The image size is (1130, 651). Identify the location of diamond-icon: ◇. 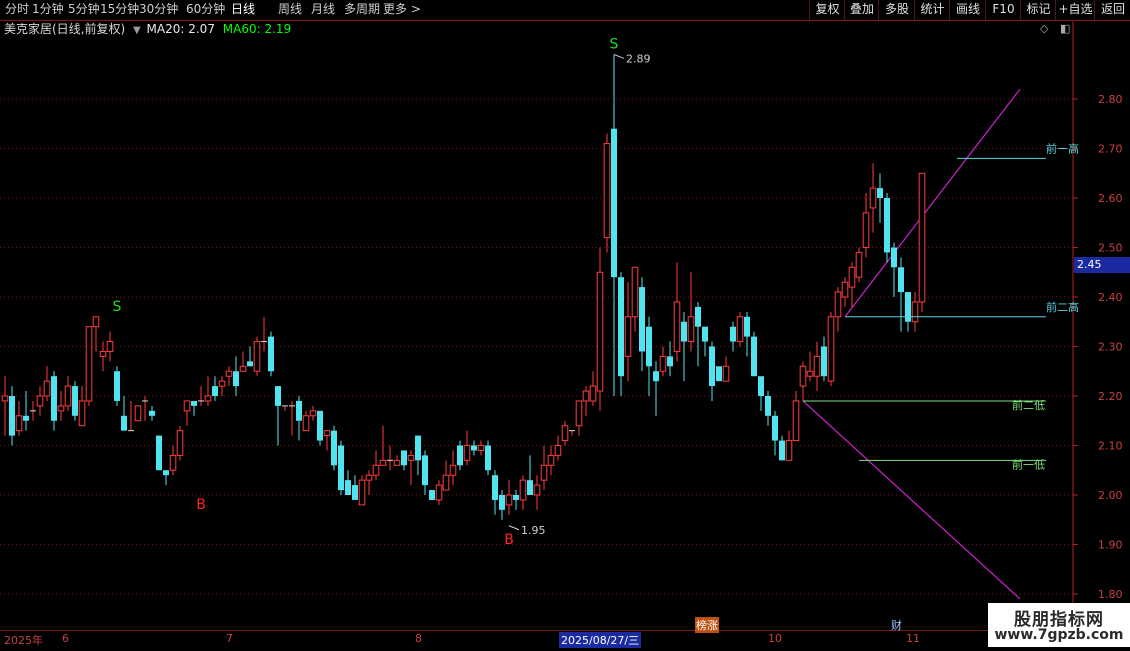
(1044, 28).